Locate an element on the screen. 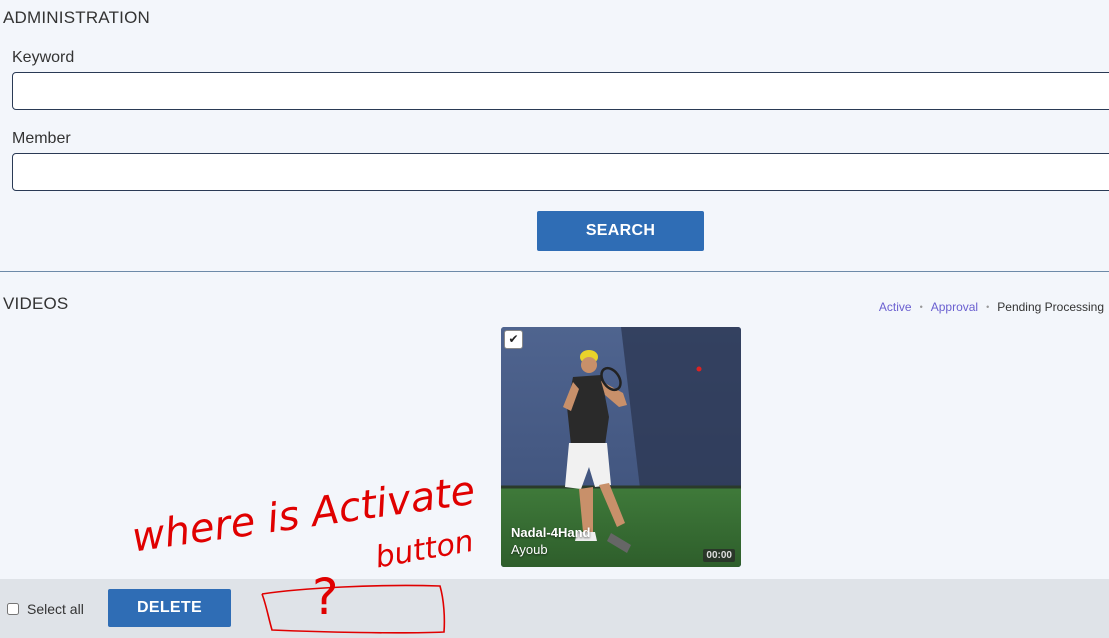 Image resolution: width=1109 pixels, height=638 pixels. videos-title: VIDEOS is located at coordinates (36, 303).